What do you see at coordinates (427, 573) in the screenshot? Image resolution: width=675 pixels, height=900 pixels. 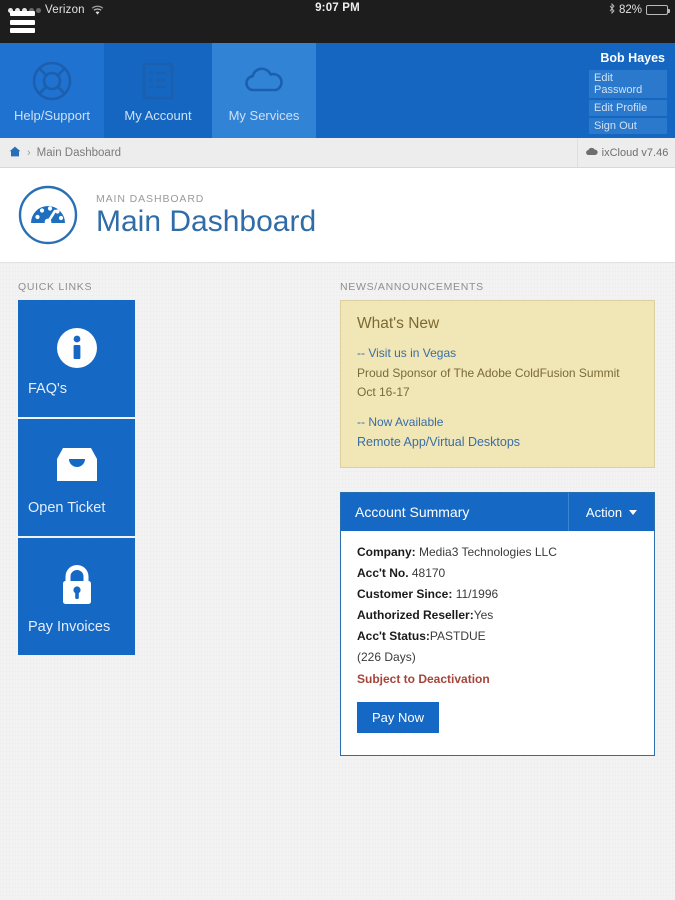 I see `row-value: 48170` at bounding box center [427, 573].